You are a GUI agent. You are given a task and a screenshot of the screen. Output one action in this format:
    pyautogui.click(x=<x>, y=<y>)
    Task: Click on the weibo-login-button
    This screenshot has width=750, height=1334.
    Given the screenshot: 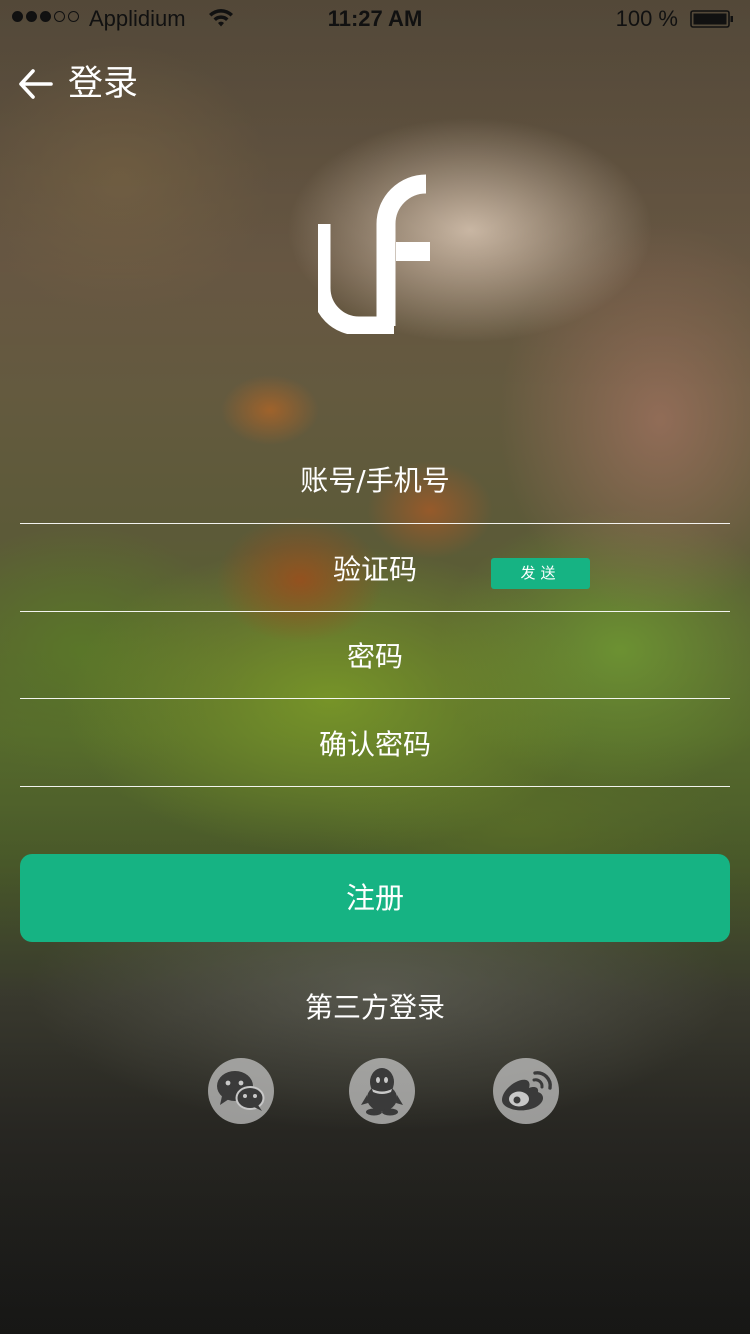 What is the action you would take?
    pyautogui.click(x=526, y=1091)
    